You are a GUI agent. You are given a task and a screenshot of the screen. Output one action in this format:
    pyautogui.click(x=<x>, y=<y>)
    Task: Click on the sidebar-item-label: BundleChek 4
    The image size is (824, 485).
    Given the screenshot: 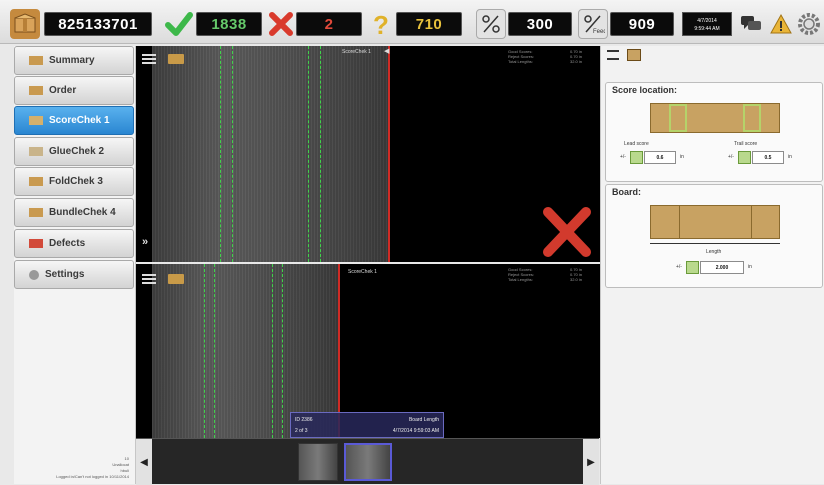 What is the action you would take?
    pyautogui.click(x=82, y=212)
    